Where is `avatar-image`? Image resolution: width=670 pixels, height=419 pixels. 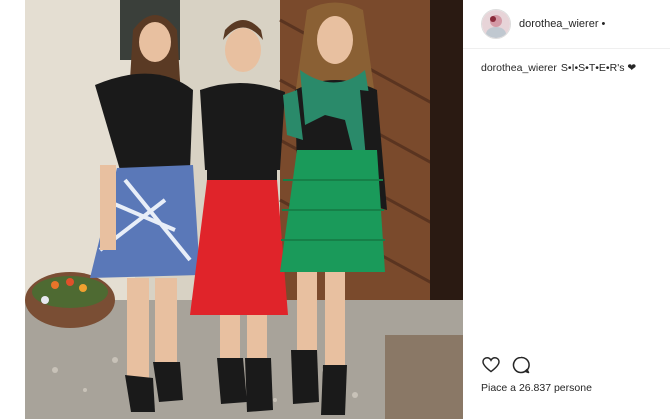
avatar-image is located at coordinates (496, 24).